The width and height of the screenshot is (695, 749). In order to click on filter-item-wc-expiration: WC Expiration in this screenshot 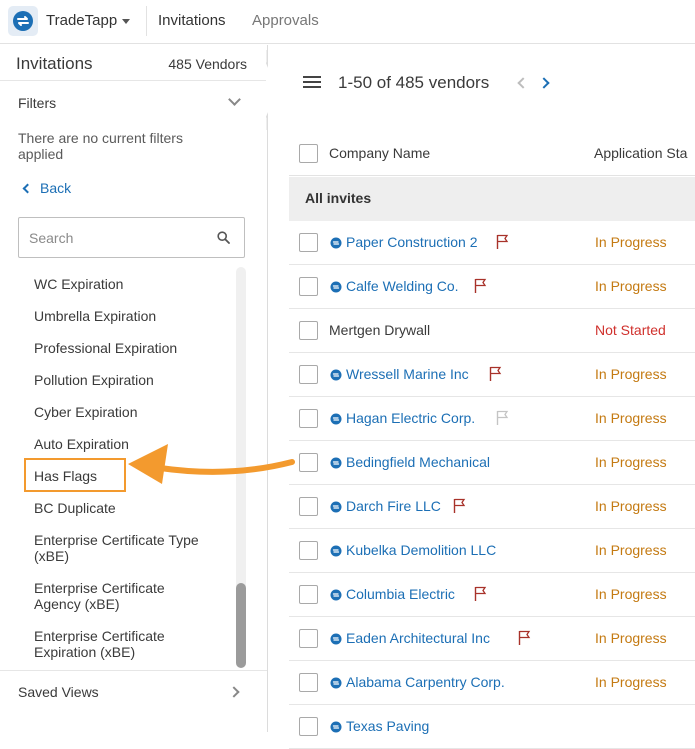, I will do `click(78, 284)`.